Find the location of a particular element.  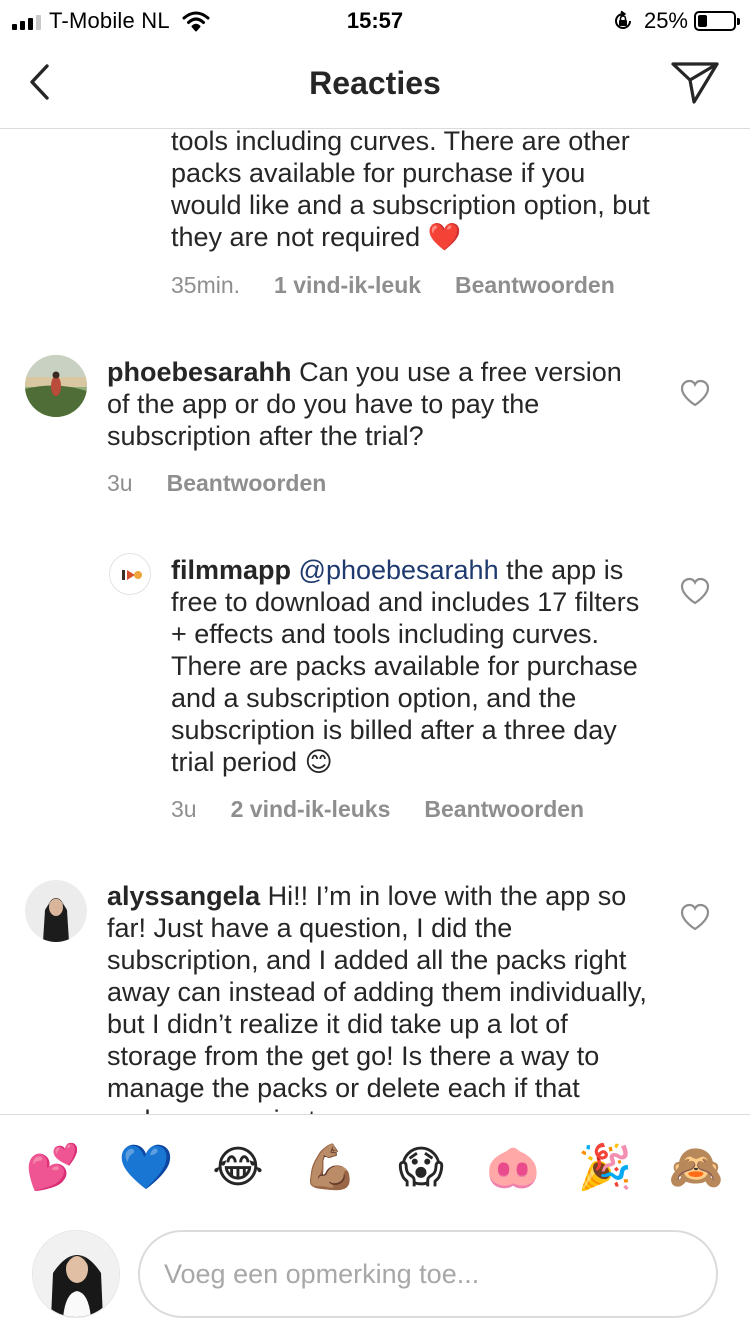

battery-icon is located at coordinates (717, 21).